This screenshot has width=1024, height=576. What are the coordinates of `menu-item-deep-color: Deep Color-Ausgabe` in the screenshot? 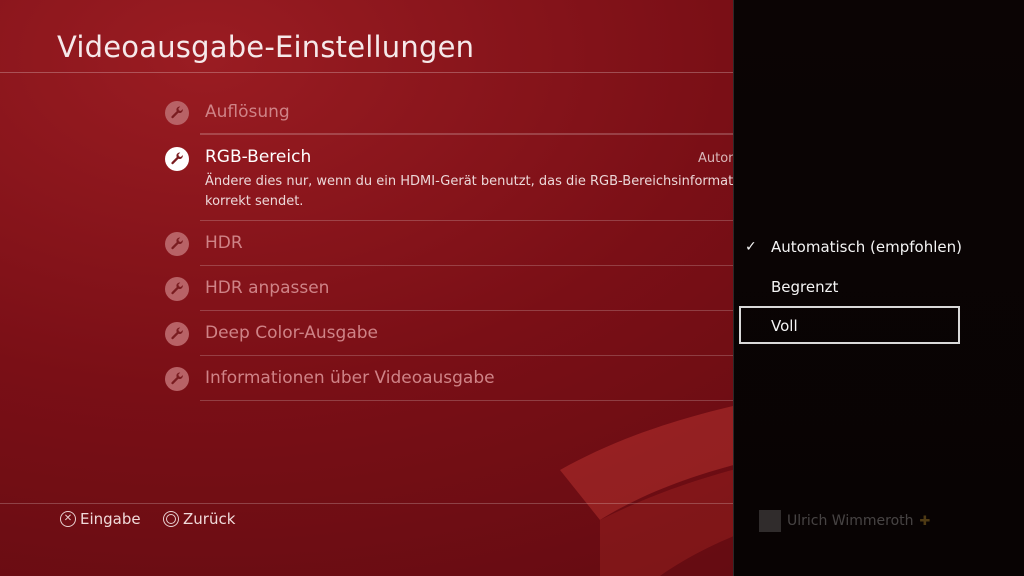 It's located at (447, 333).